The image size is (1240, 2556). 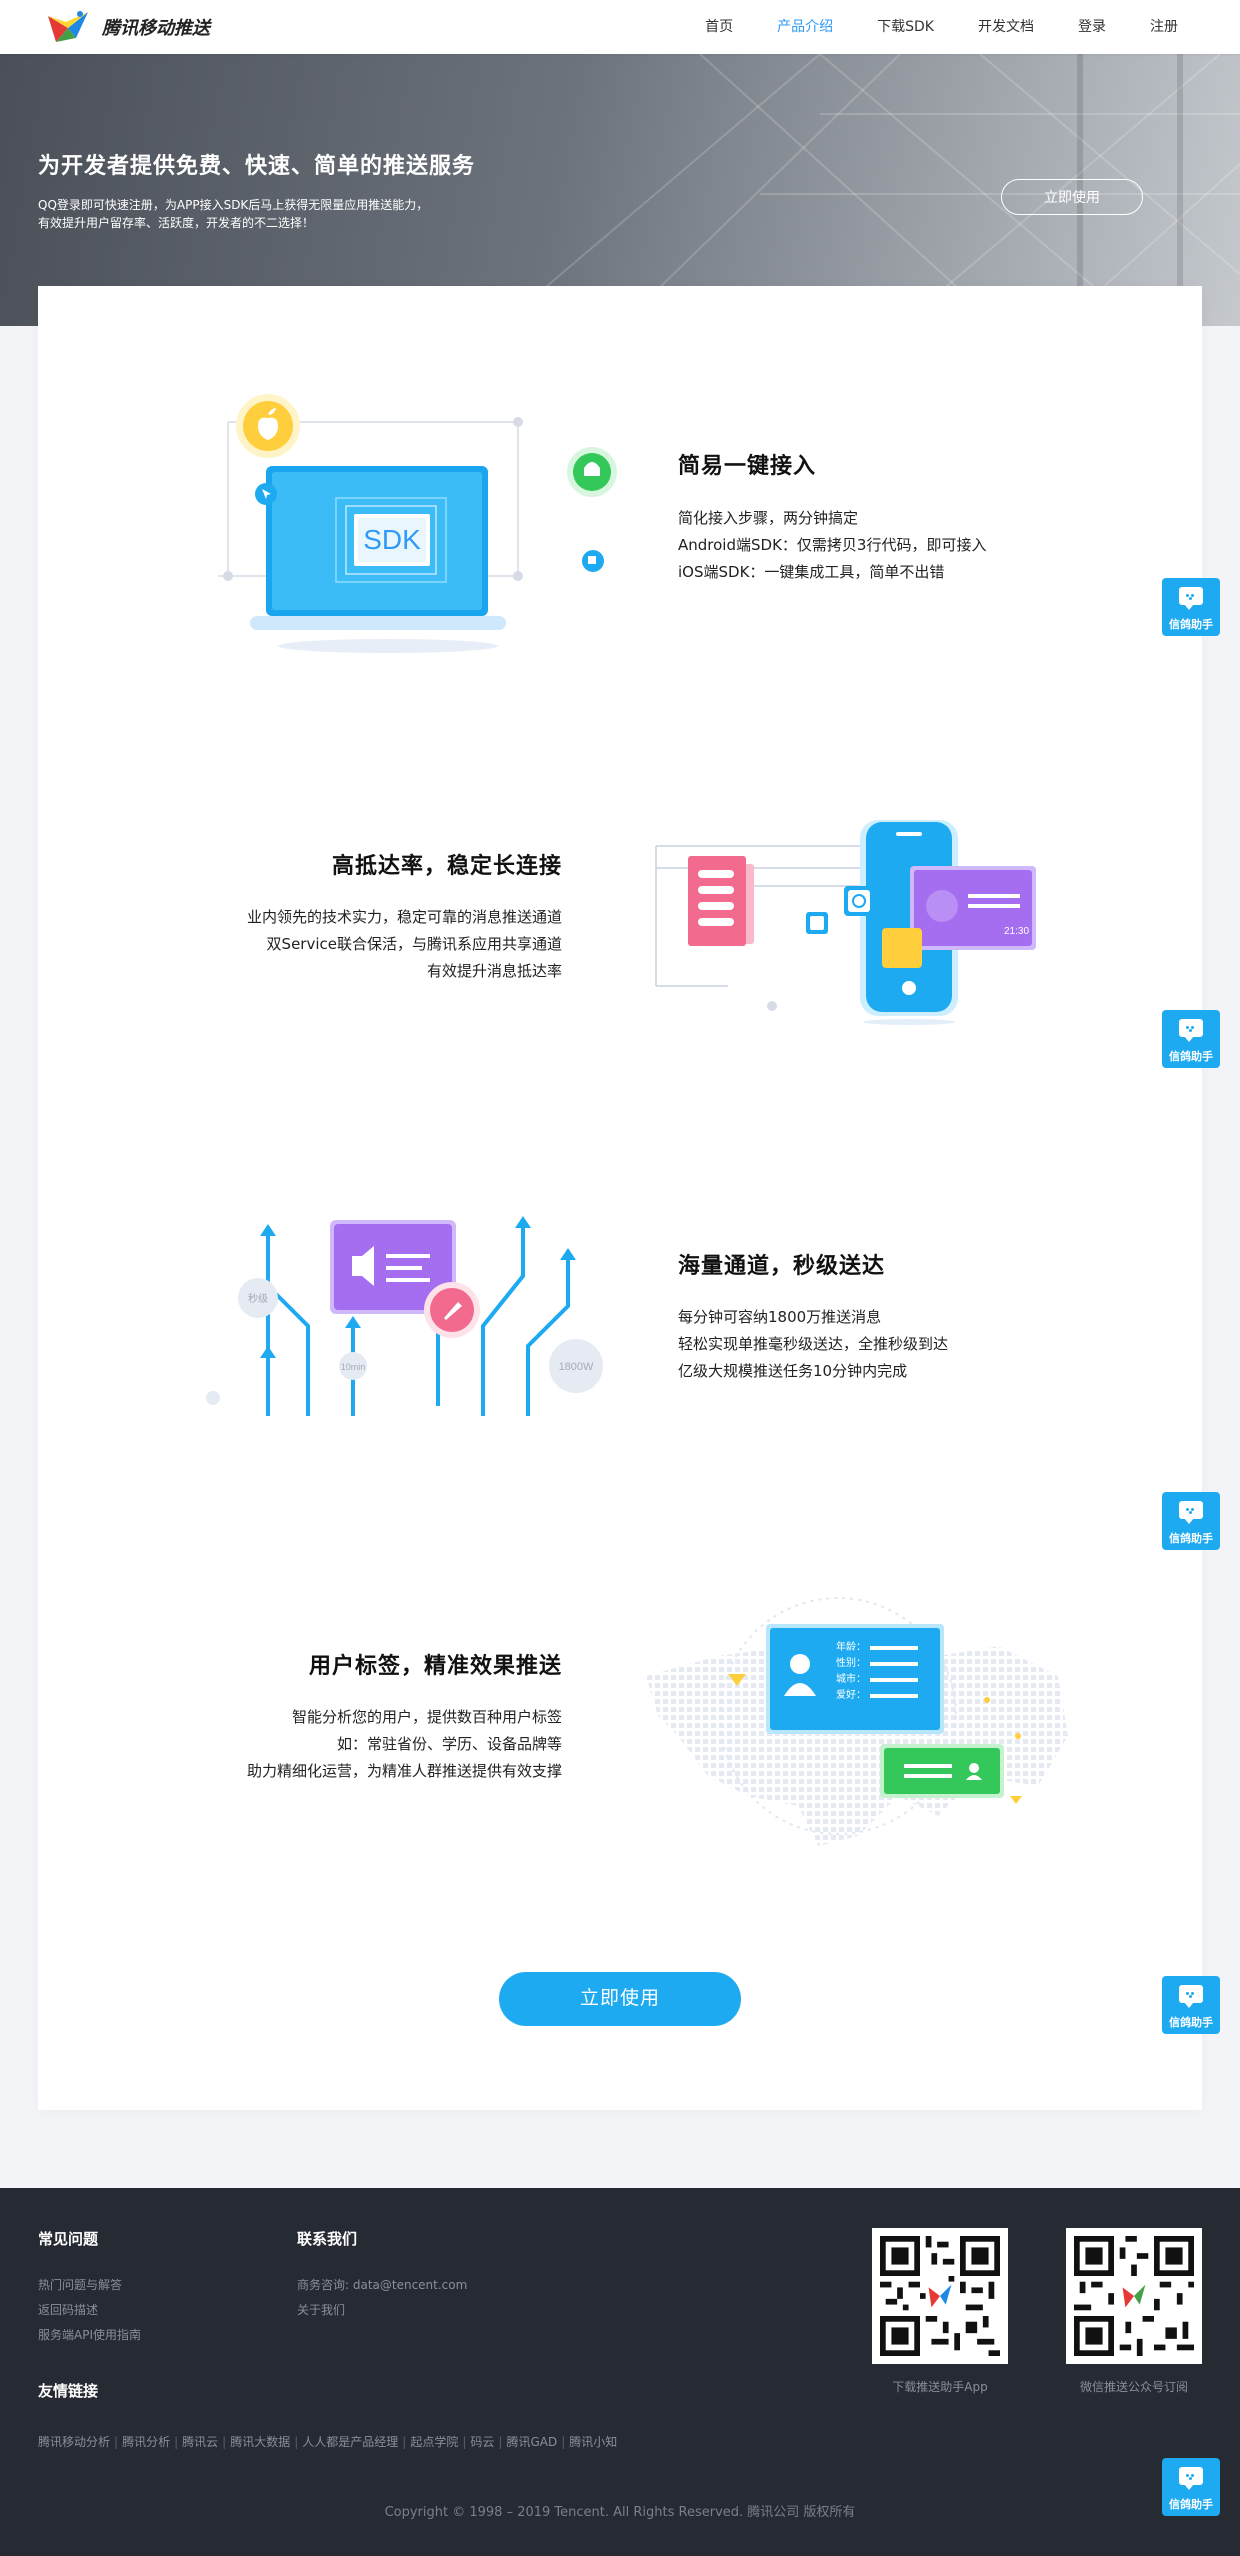 I want to click on about-us-link: 关于我们, so click(x=321, y=2309).